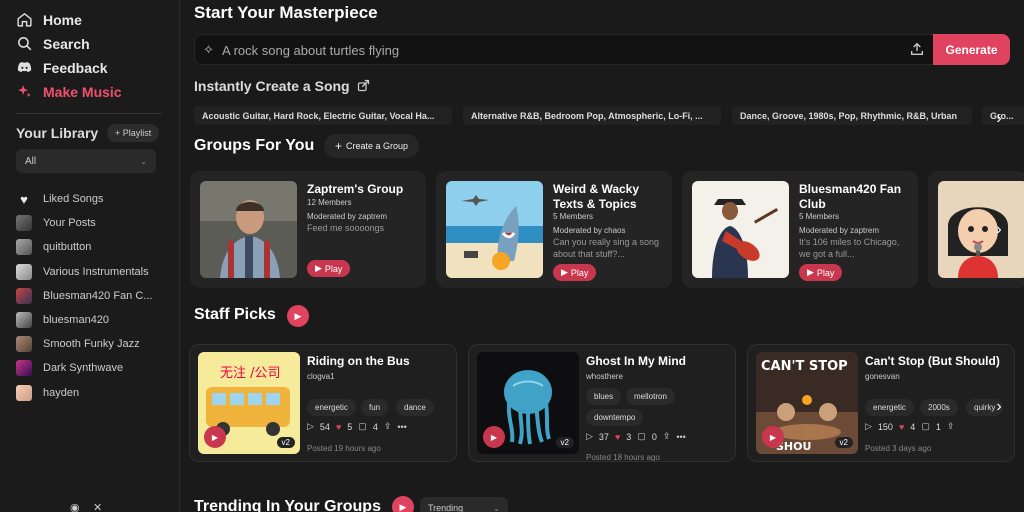  What do you see at coordinates (133, 133) in the screenshot?
I see `add-playlist-button: + Playlist` at bounding box center [133, 133].